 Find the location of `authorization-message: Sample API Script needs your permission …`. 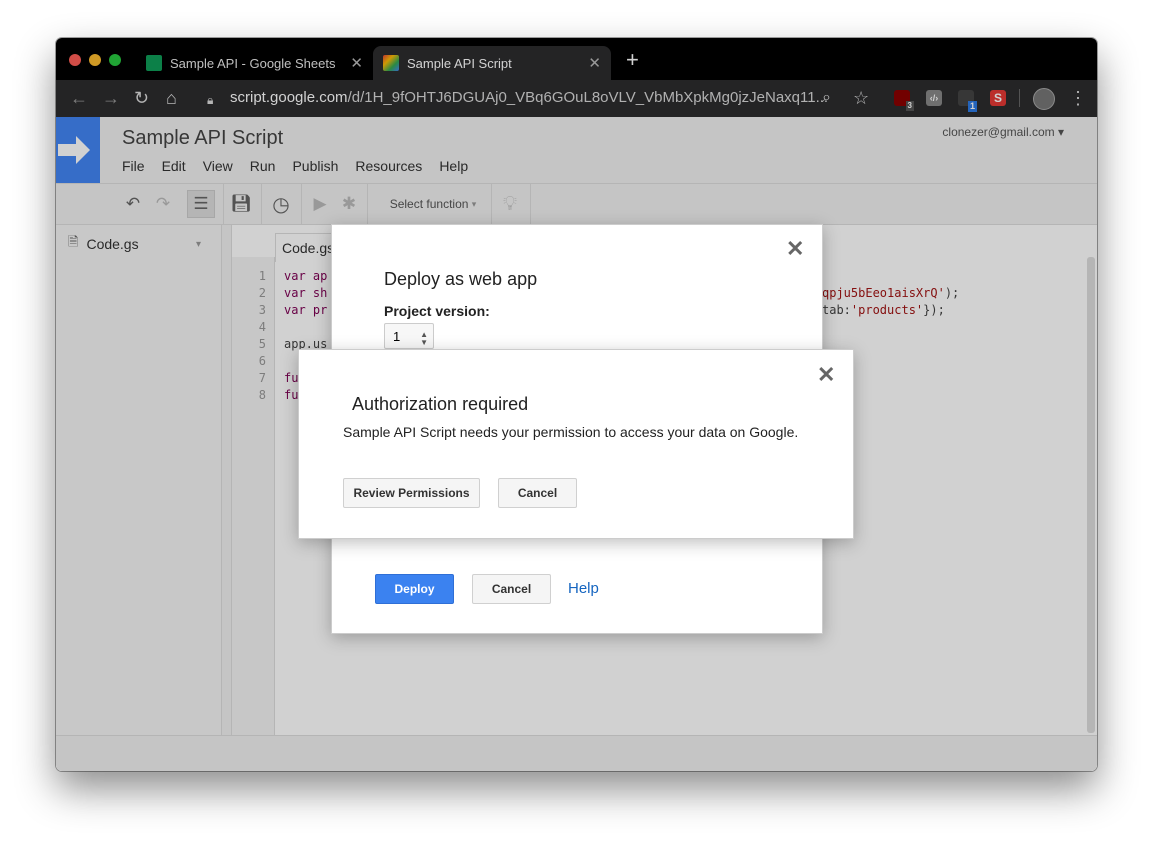

authorization-message: Sample API Script needs your permission … is located at coordinates (571, 432).